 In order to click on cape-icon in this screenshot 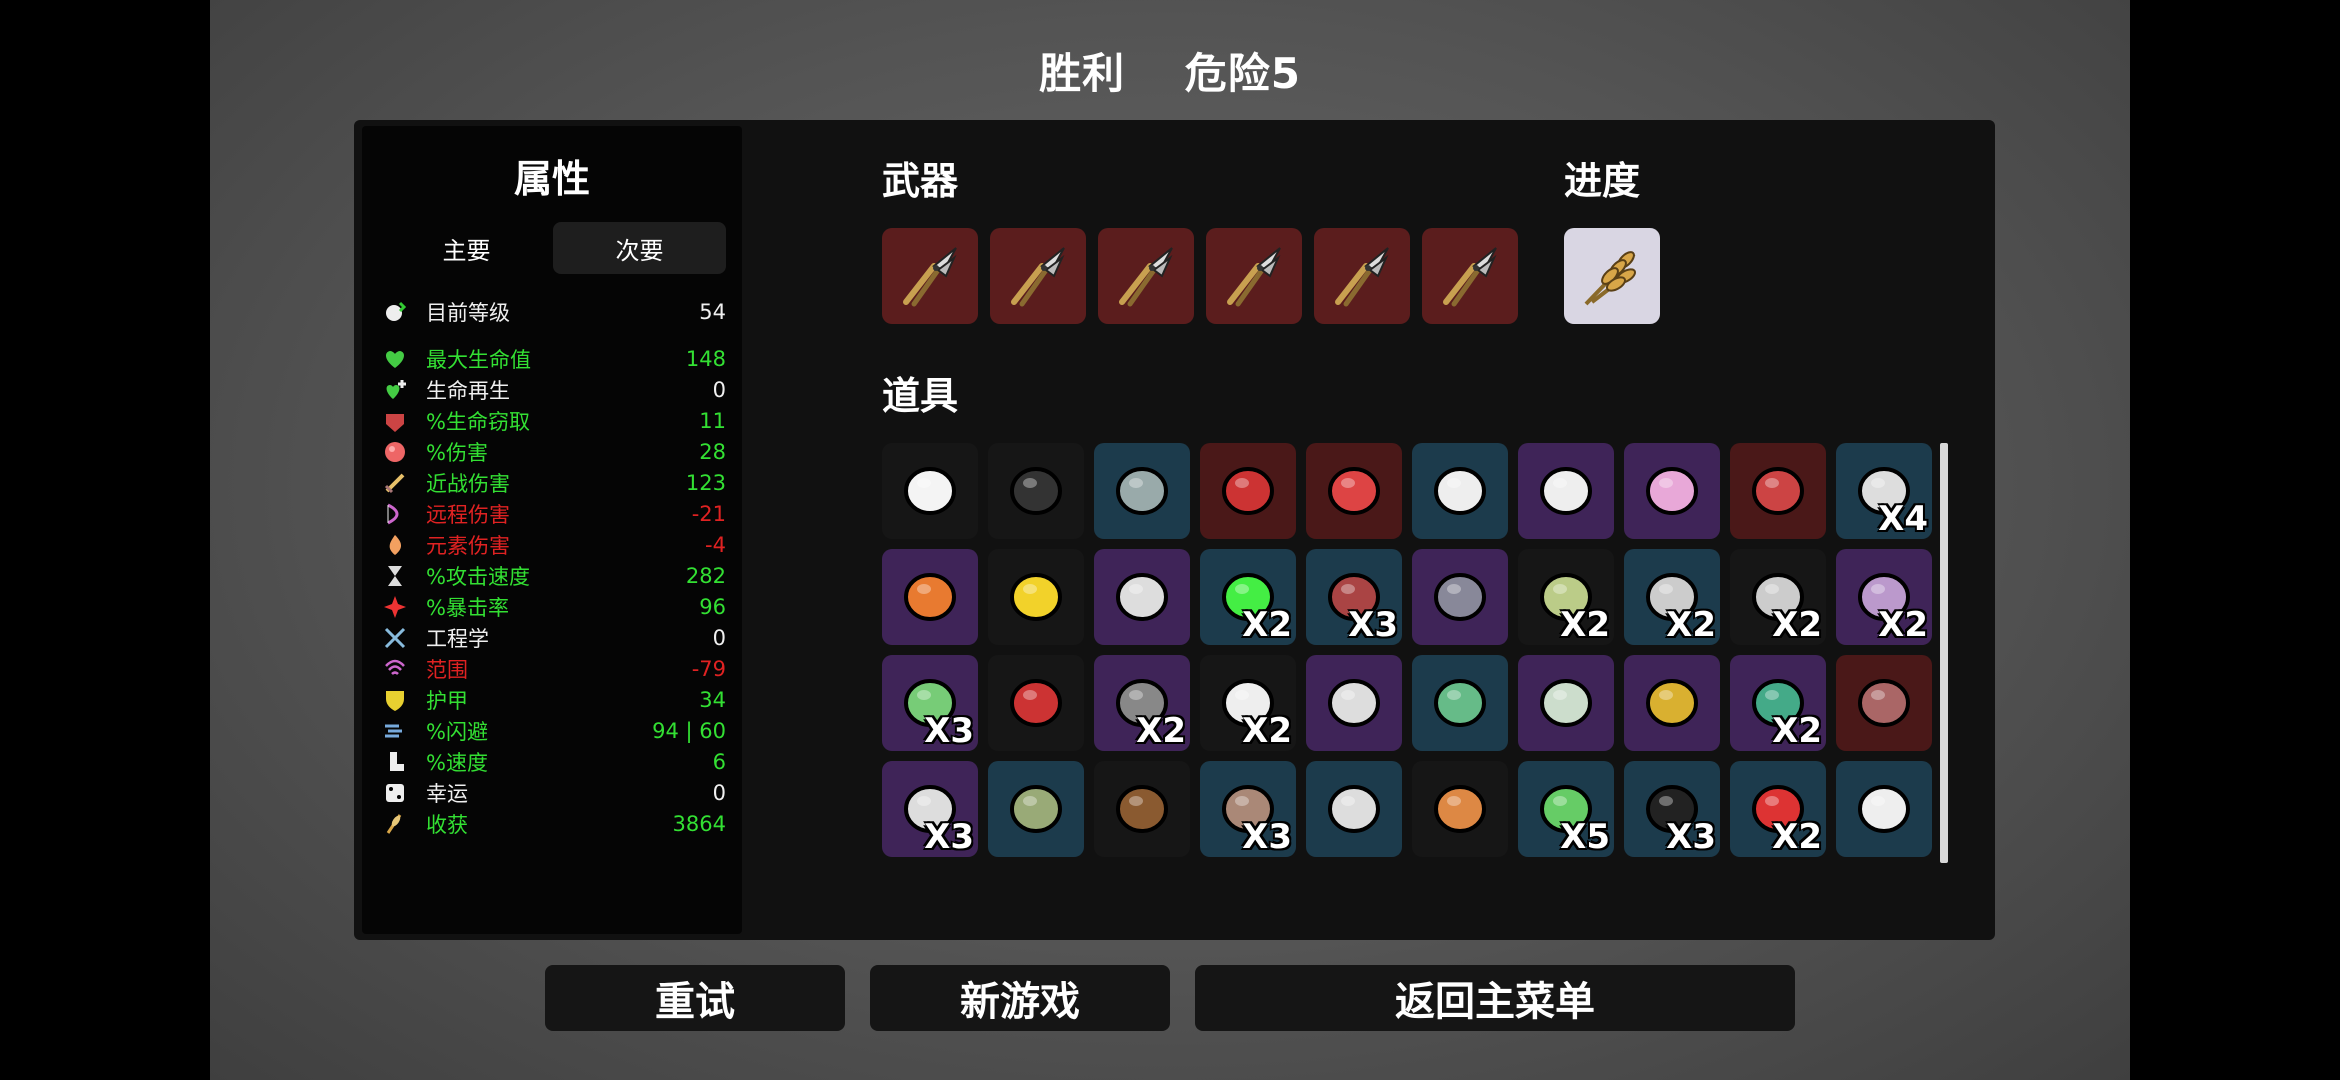, I will do `click(1354, 491)`.